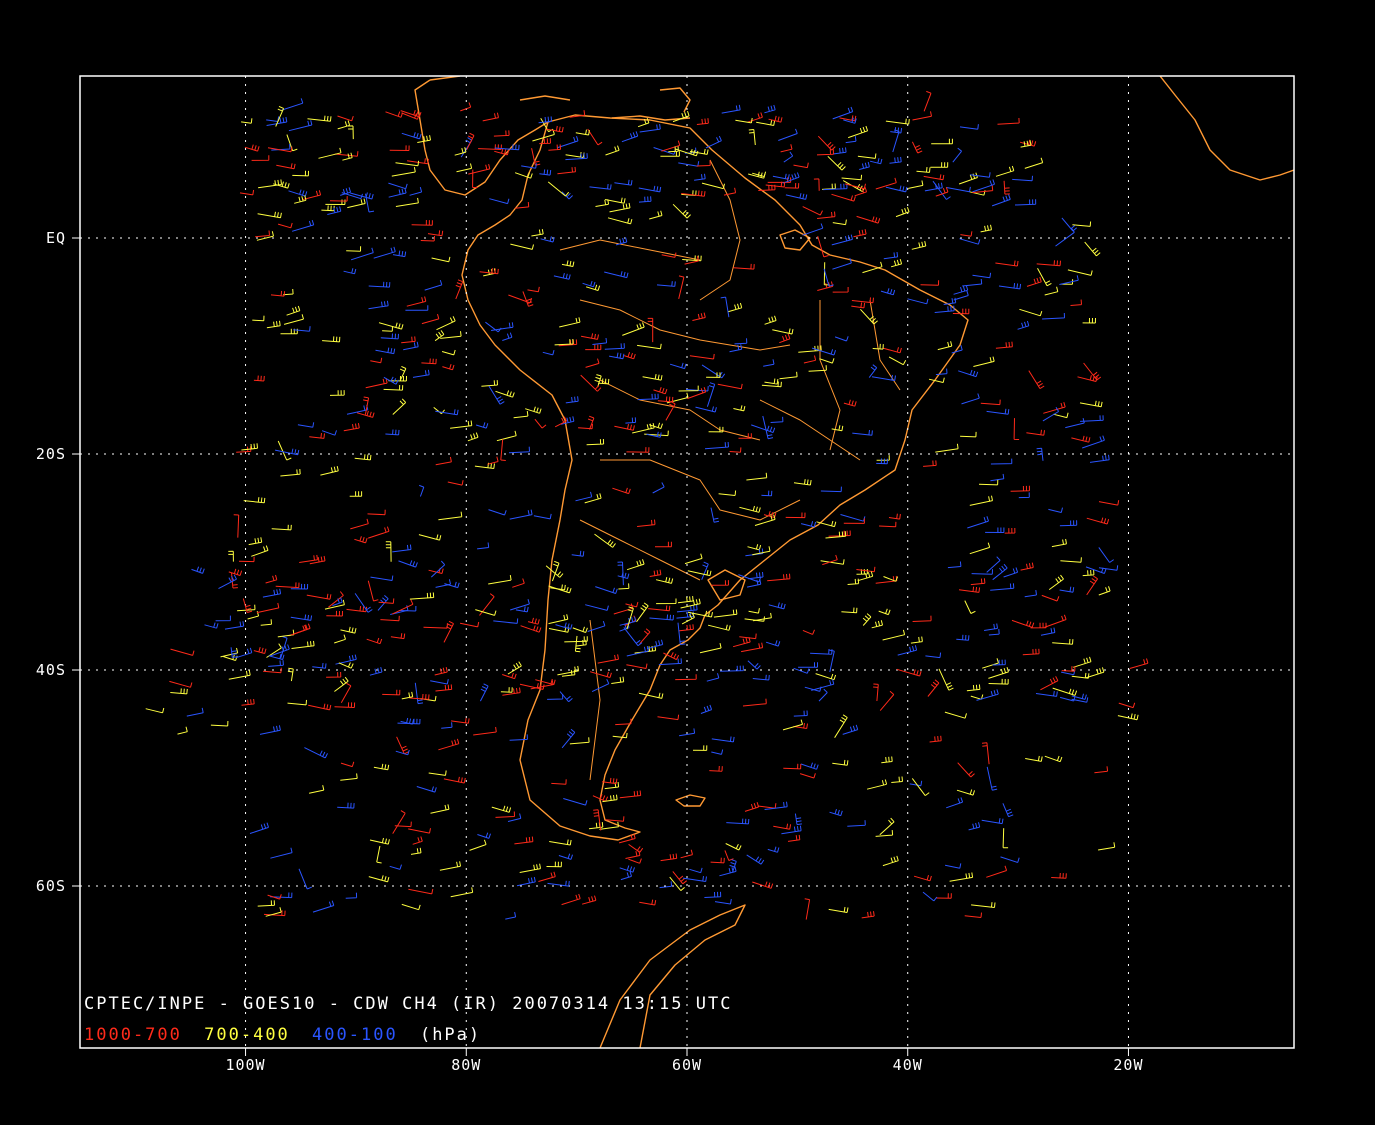  What do you see at coordinates (245, 1065) in the screenshot?
I see `lon-label: 100W` at bounding box center [245, 1065].